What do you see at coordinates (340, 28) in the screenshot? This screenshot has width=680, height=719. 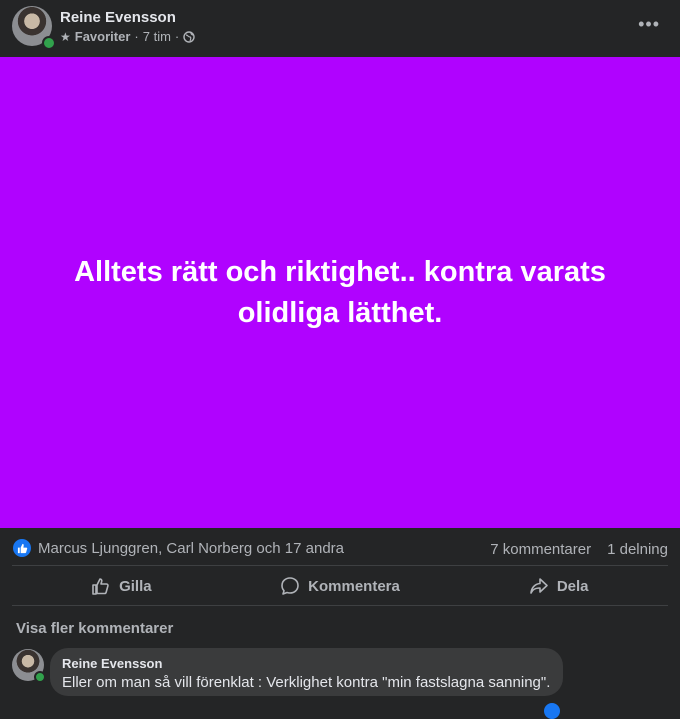 I see `post-header: Reine Evensson ★ Favoriter · 7 tim · •••` at bounding box center [340, 28].